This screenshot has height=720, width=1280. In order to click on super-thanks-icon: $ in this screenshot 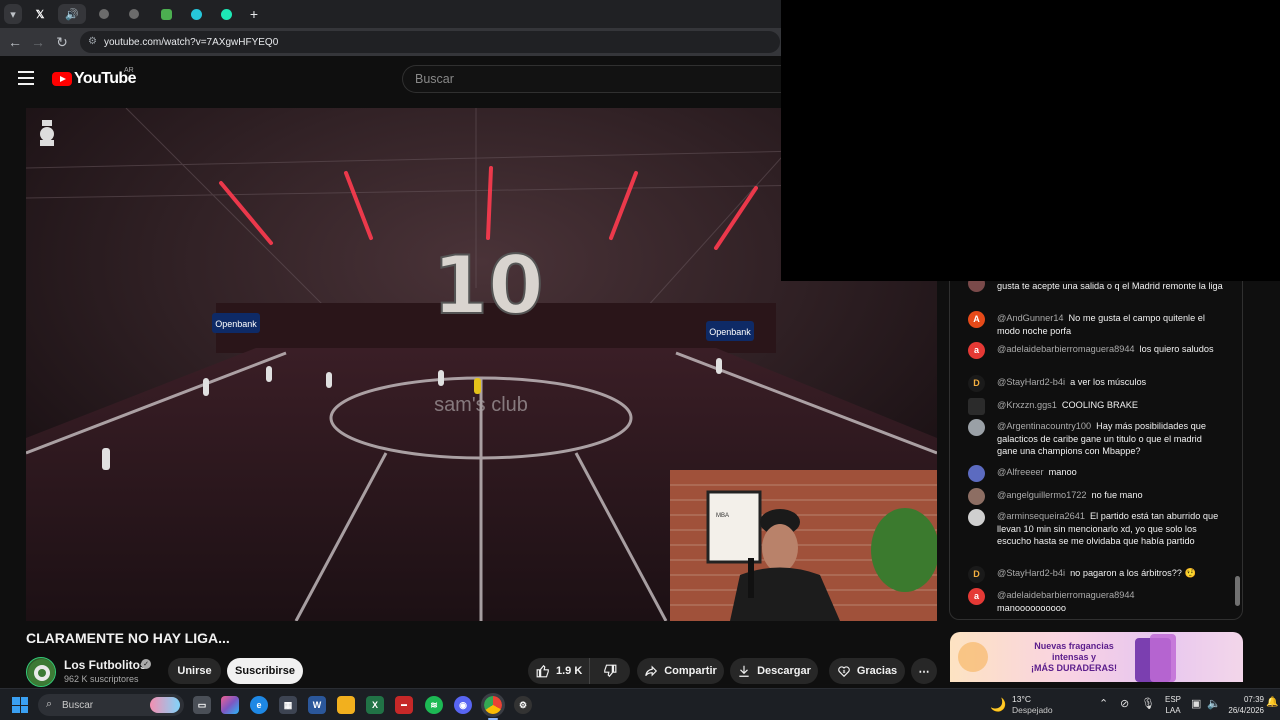, I will do `click(844, 672)`.